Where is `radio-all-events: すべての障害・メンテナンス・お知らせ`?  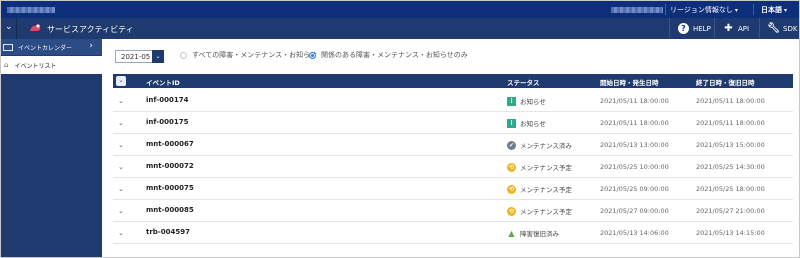 radio-all-events: すべての障害・メンテナンス・お知らせ is located at coordinates (248, 55).